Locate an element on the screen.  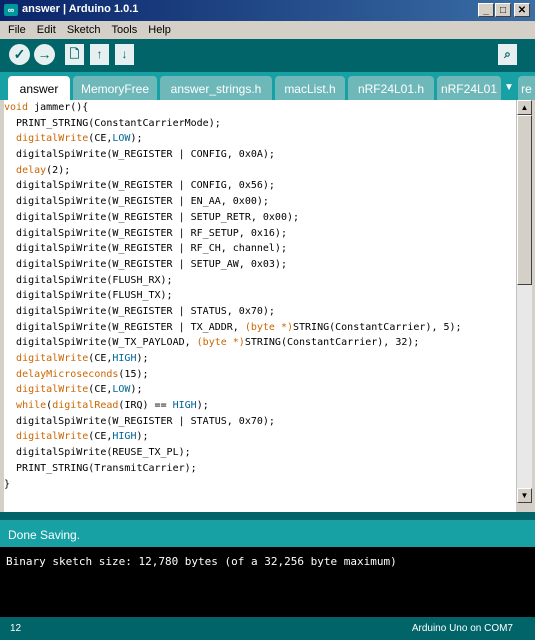
code-token: digitalSpiWrite(FLUSH_RX); is located at coordinates (88, 280).